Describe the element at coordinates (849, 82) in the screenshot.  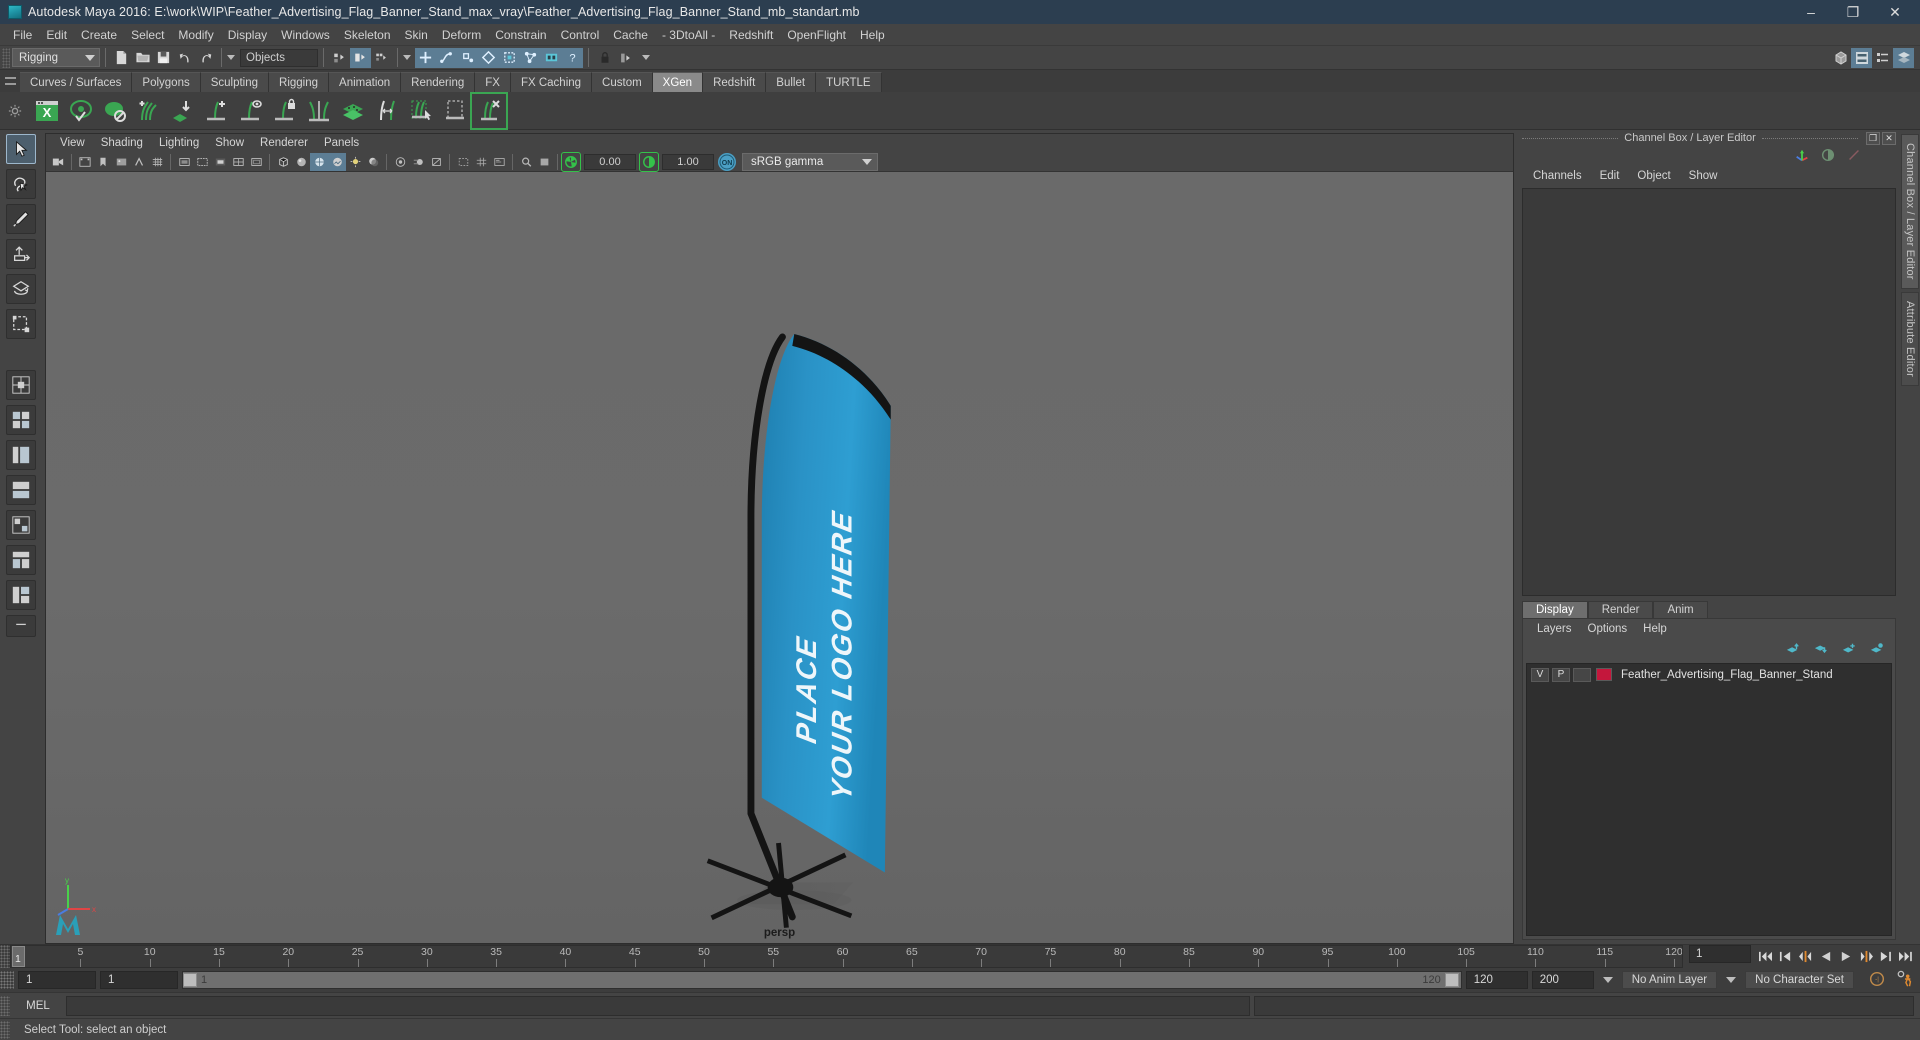
I see `shelf-tab-turtle: TURTLE` at that location.